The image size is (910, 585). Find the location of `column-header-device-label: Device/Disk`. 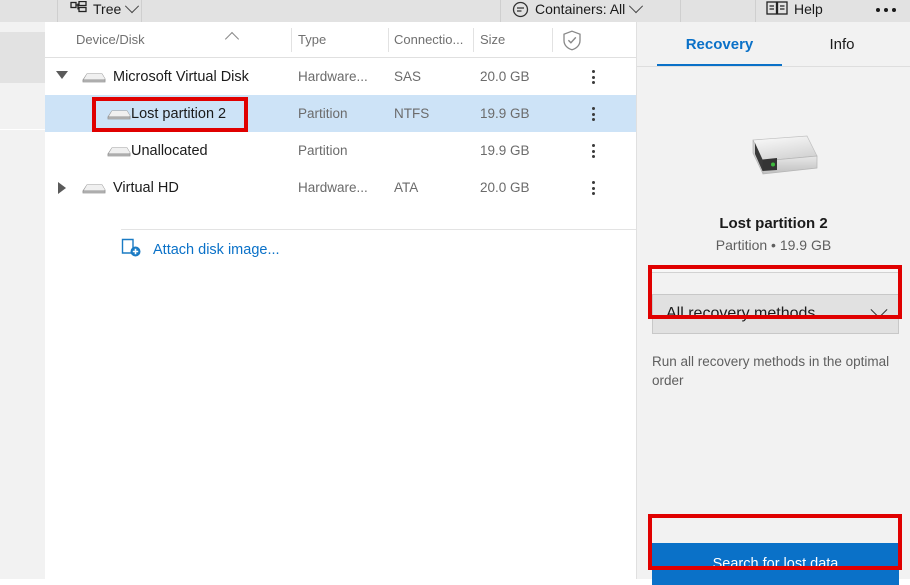

column-header-device-label: Device/Disk is located at coordinates (110, 39).